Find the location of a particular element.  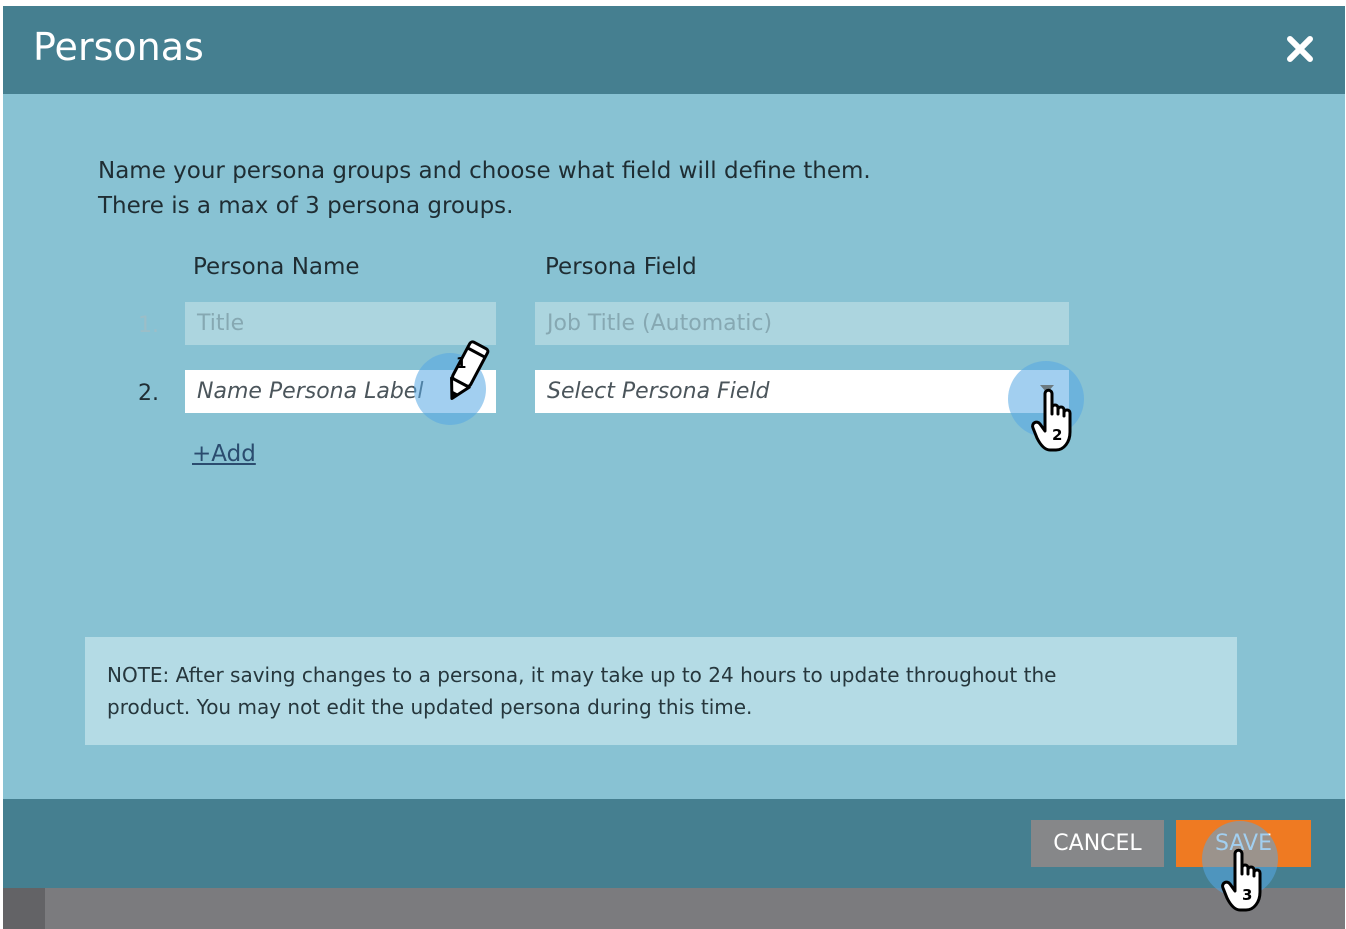

cancel-button: CANCEL is located at coordinates (1097, 843).